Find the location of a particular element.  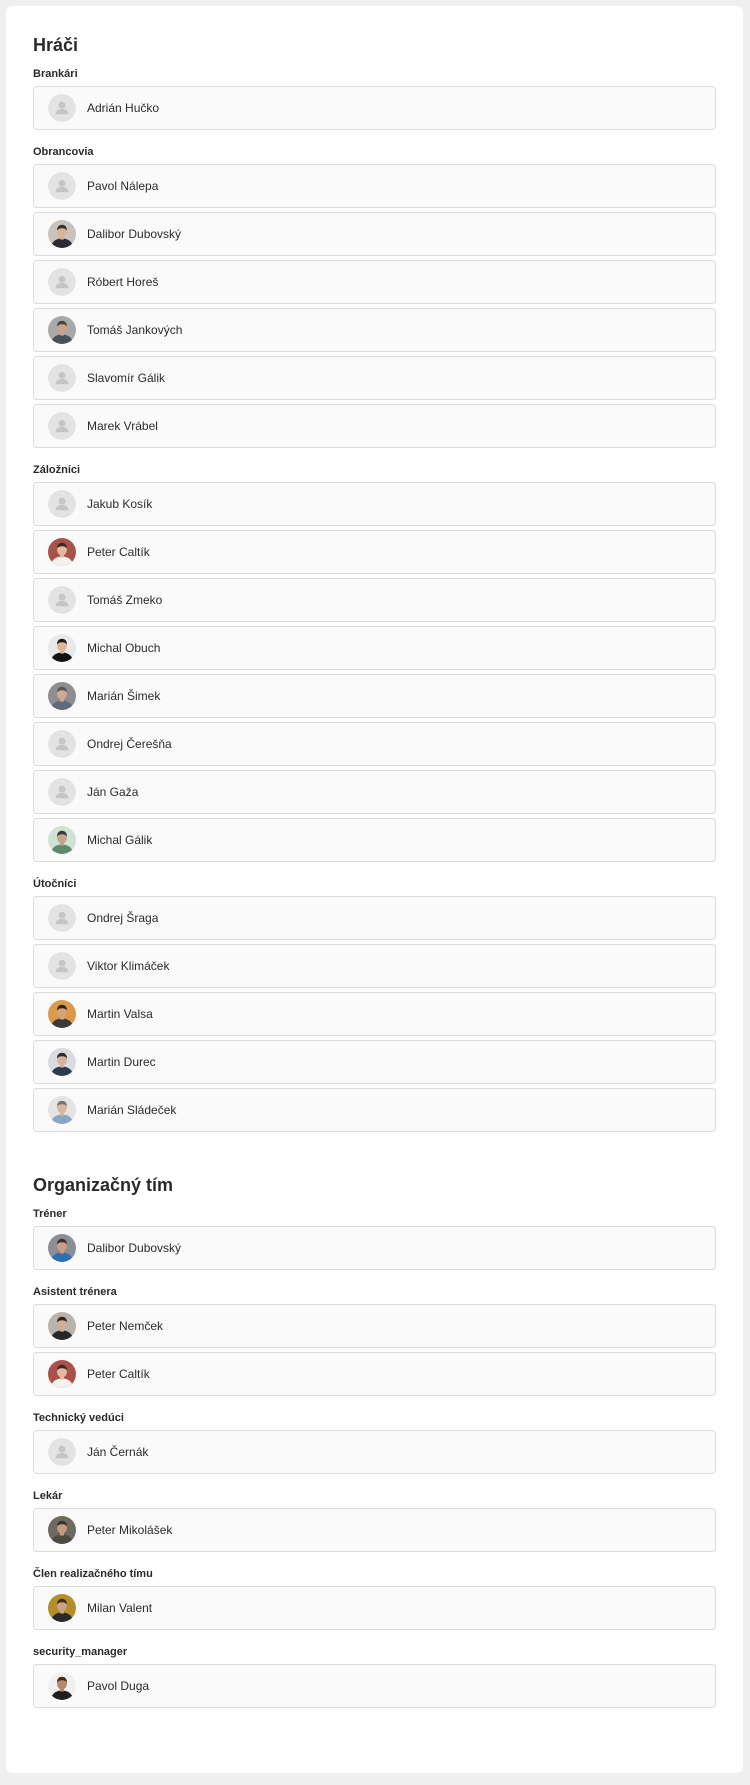

person-name: Marián Šimek is located at coordinates (124, 696).